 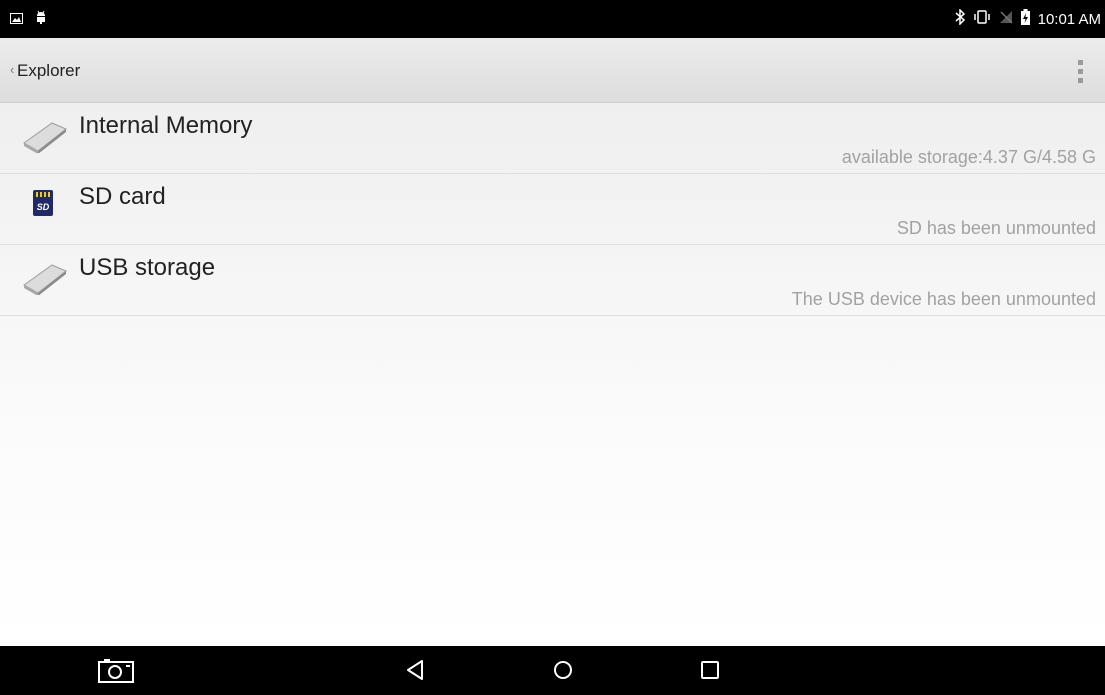 What do you see at coordinates (116, 673) in the screenshot?
I see `screenshot-icon` at bounding box center [116, 673].